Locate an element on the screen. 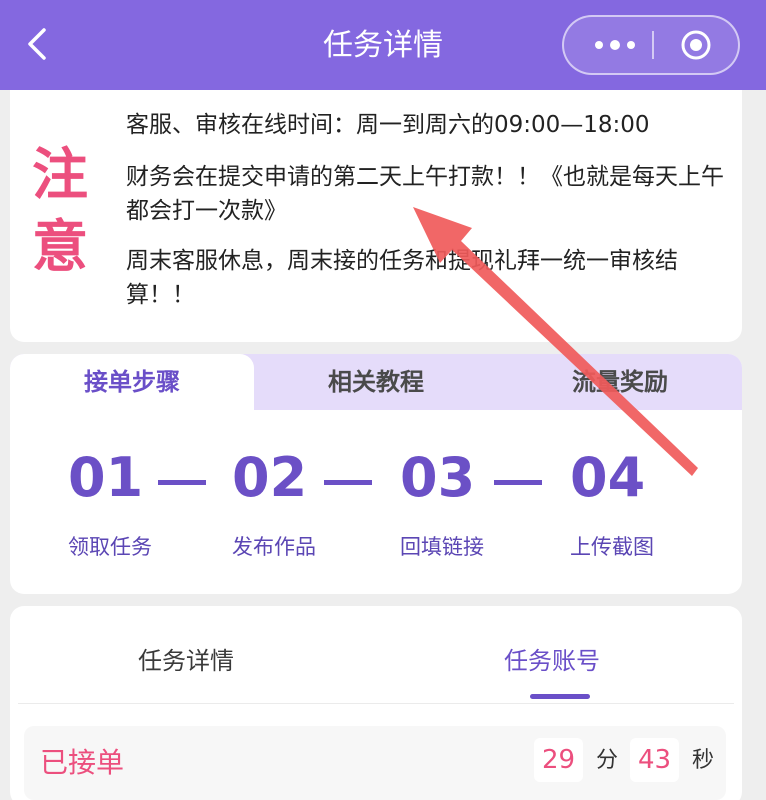 This screenshot has height=800, width=766. active-tab-indicator is located at coordinates (560, 696).